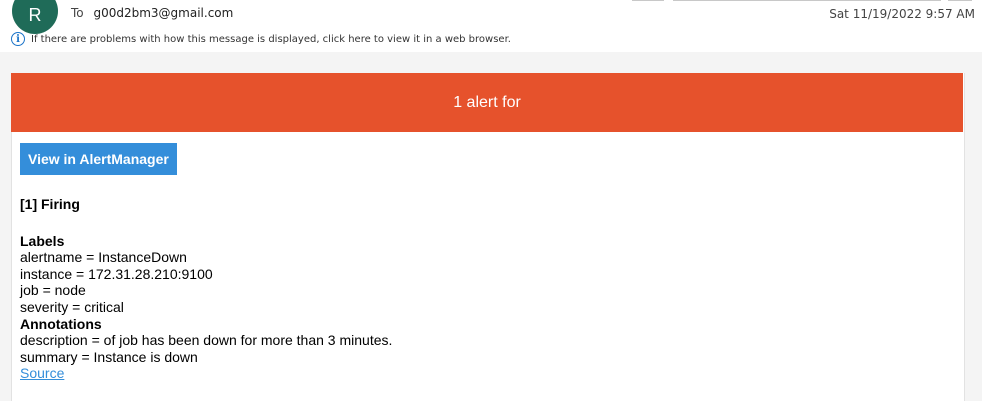  I want to click on view-in-alertmanager-button: View in AlertManager, so click(98, 159).